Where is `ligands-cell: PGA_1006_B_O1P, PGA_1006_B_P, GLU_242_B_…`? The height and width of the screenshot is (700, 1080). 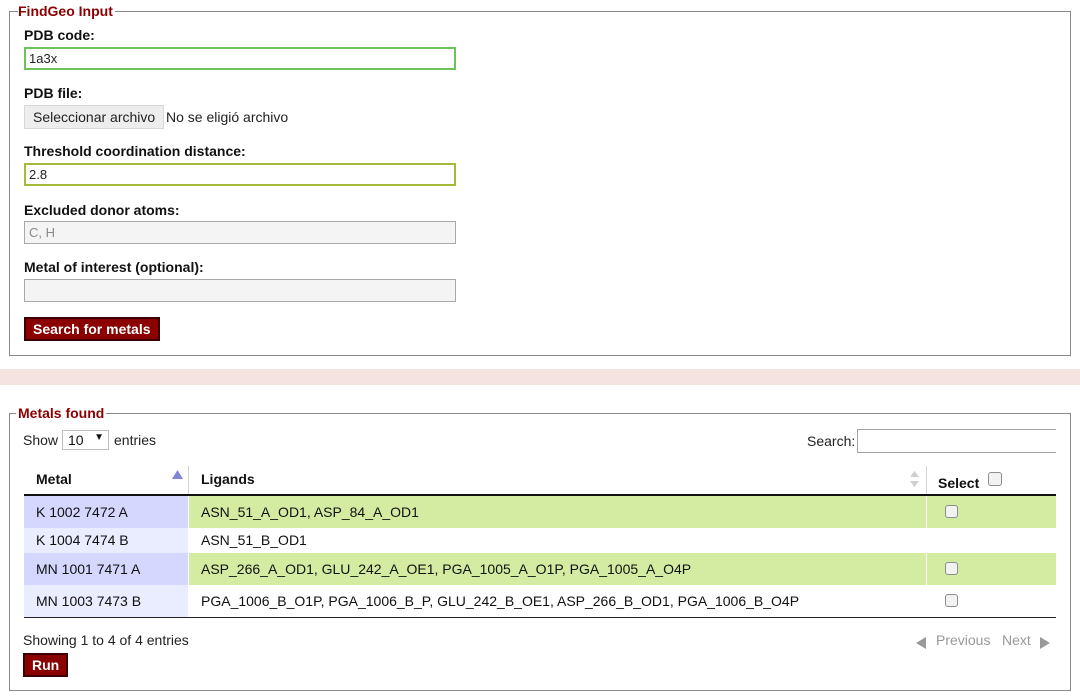
ligands-cell: PGA_1006_B_O1P, PGA_1006_B_P, GLU_242_B_… is located at coordinates (500, 601).